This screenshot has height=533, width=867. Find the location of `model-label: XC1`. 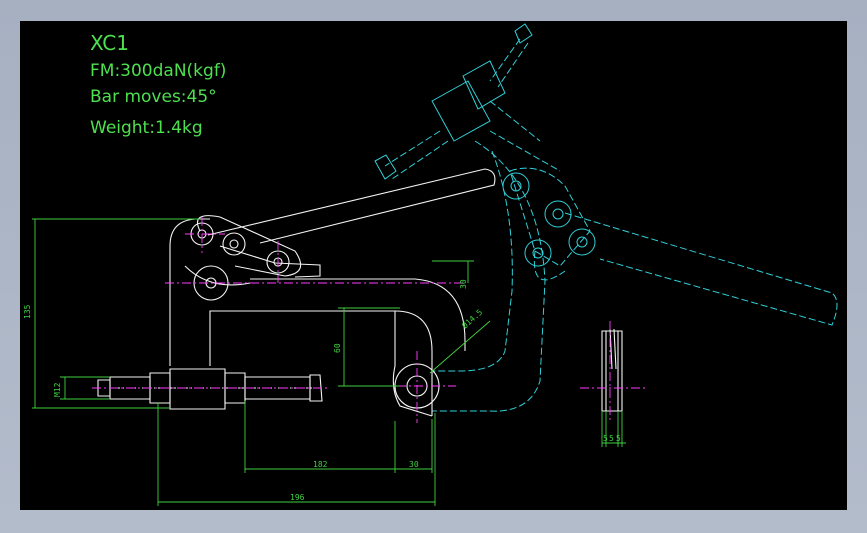

model-label: XC1 is located at coordinates (109, 43).